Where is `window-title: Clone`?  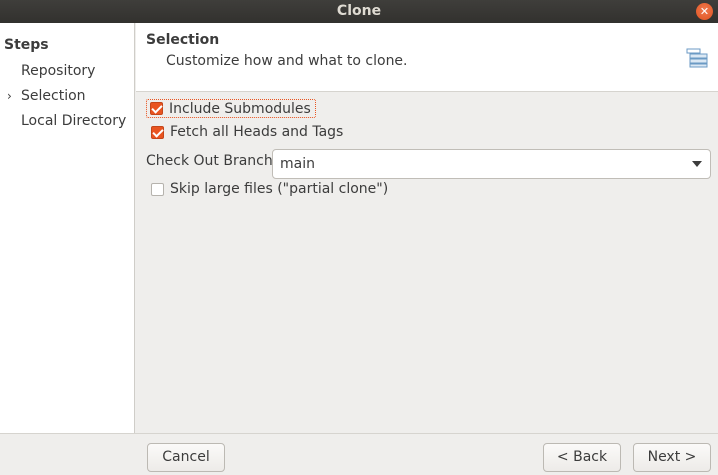
window-title: Clone is located at coordinates (359, 11).